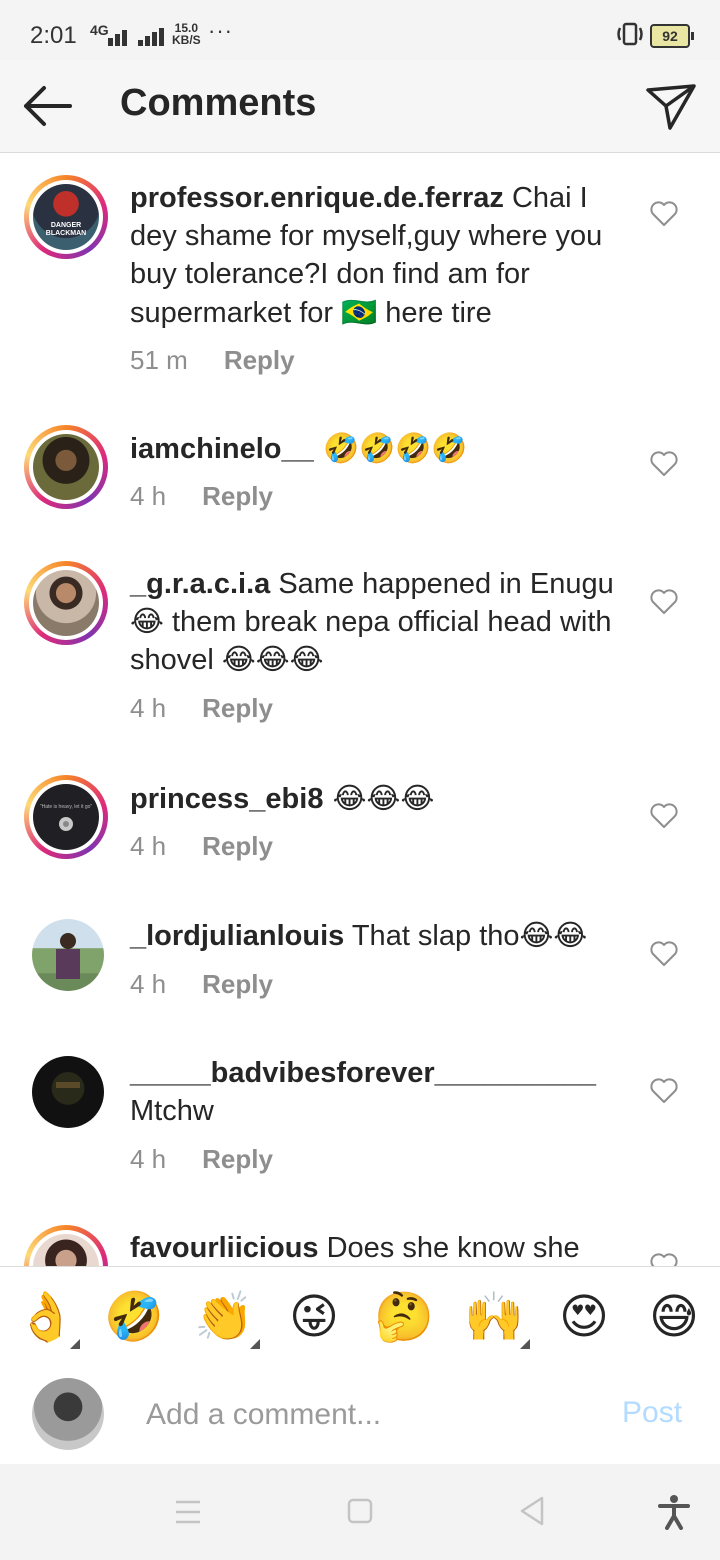 The width and height of the screenshot is (720, 1560). Describe the element at coordinates (188, 1512) in the screenshot. I see `menu-icon` at that location.